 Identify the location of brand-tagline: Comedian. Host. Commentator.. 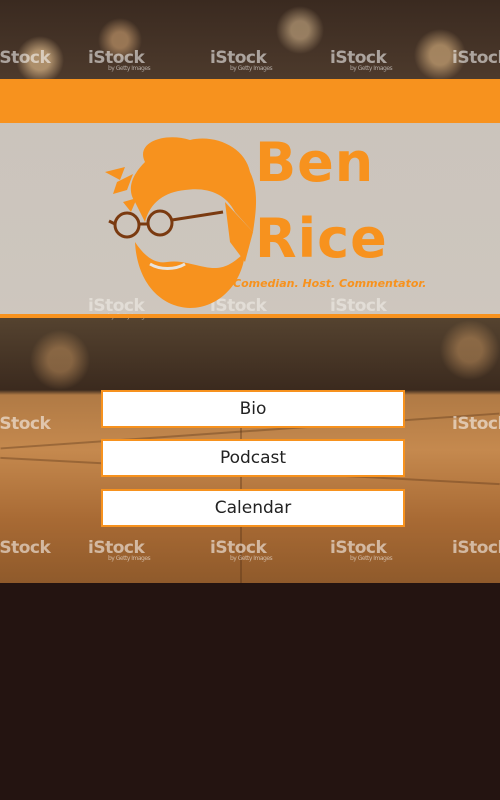
(330, 283).